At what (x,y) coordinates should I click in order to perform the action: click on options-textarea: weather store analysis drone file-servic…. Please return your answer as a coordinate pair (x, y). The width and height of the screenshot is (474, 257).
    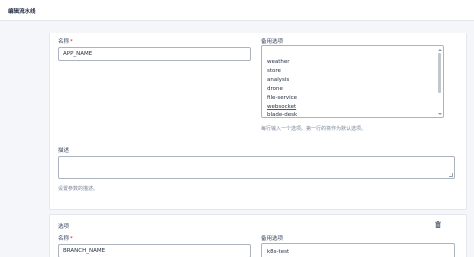
    Looking at the image, I should click on (352, 81).